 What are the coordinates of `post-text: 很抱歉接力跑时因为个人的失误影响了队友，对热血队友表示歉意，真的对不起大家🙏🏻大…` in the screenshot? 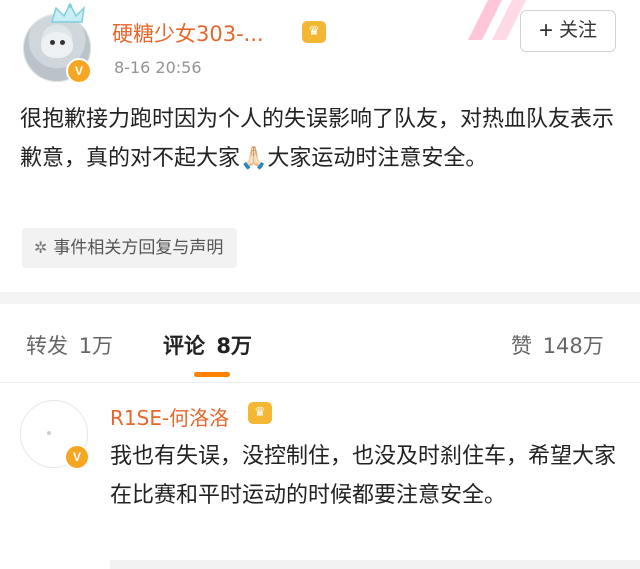 It's located at (317, 139).